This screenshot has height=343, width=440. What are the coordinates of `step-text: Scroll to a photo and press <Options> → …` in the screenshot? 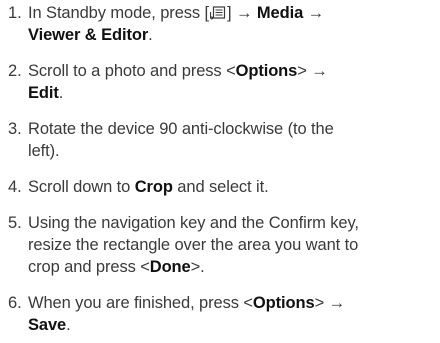 It's located at (231, 82).